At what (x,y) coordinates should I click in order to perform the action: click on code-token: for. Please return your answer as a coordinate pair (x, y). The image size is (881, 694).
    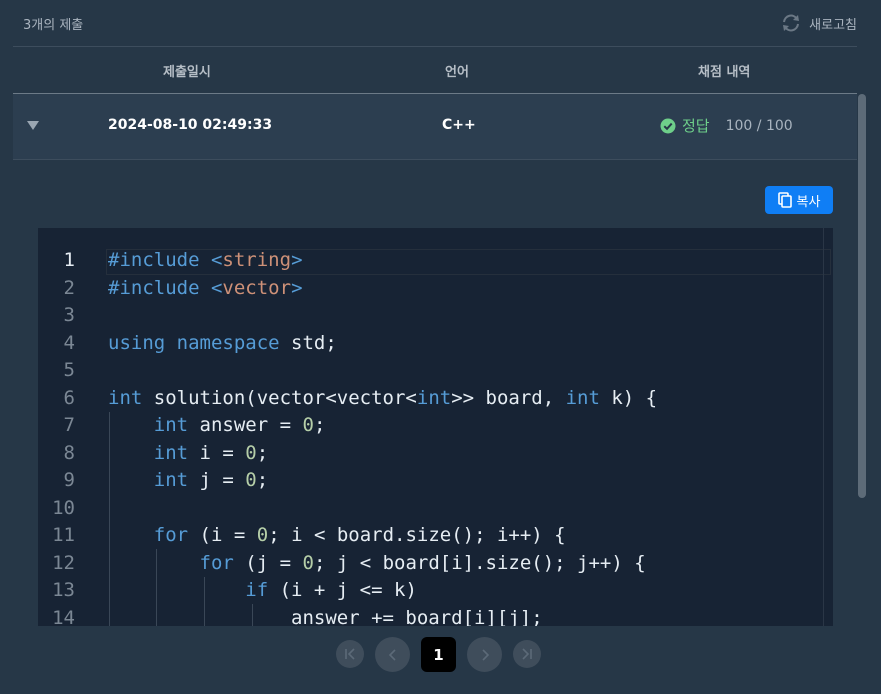
    Looking at the image, I should click on (216, 562).